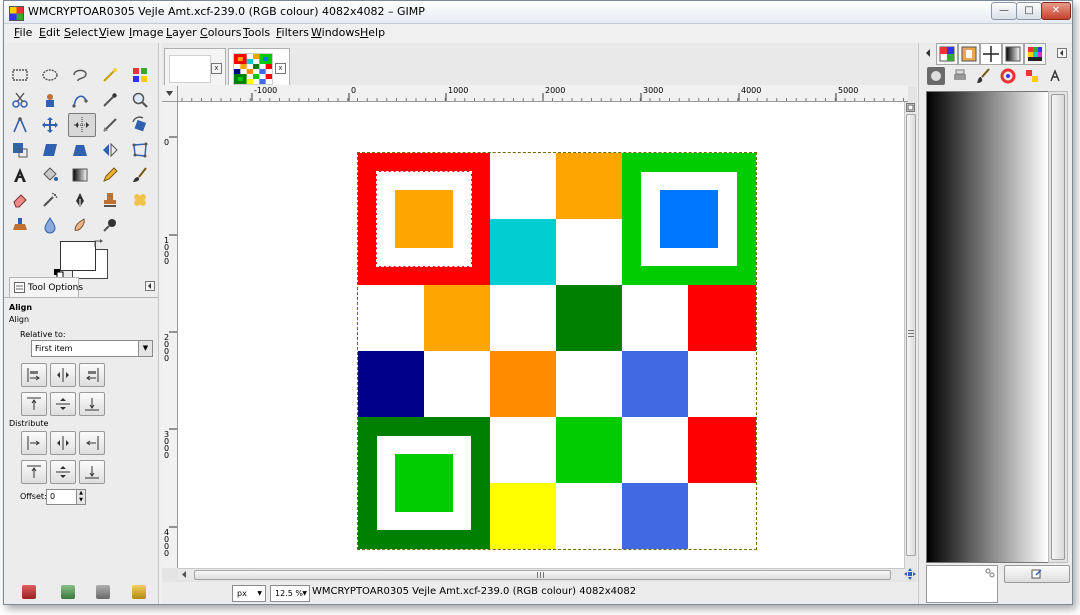 Image resolution: width=1080 pixels, height=615 pixels. I want to click on dock-arrow-icon, so click(928, 53).